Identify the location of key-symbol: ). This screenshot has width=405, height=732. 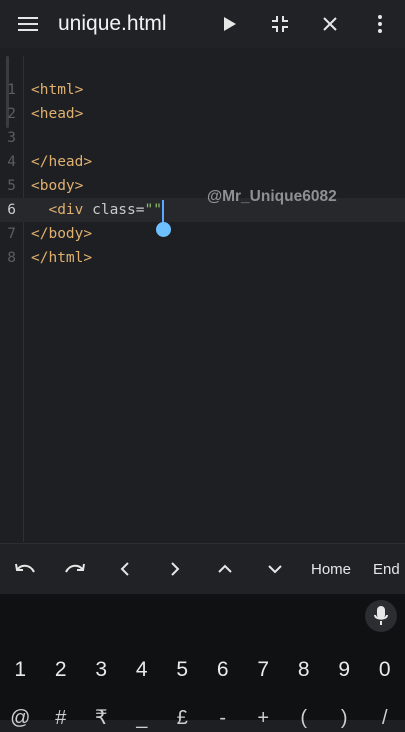
(344, 714).